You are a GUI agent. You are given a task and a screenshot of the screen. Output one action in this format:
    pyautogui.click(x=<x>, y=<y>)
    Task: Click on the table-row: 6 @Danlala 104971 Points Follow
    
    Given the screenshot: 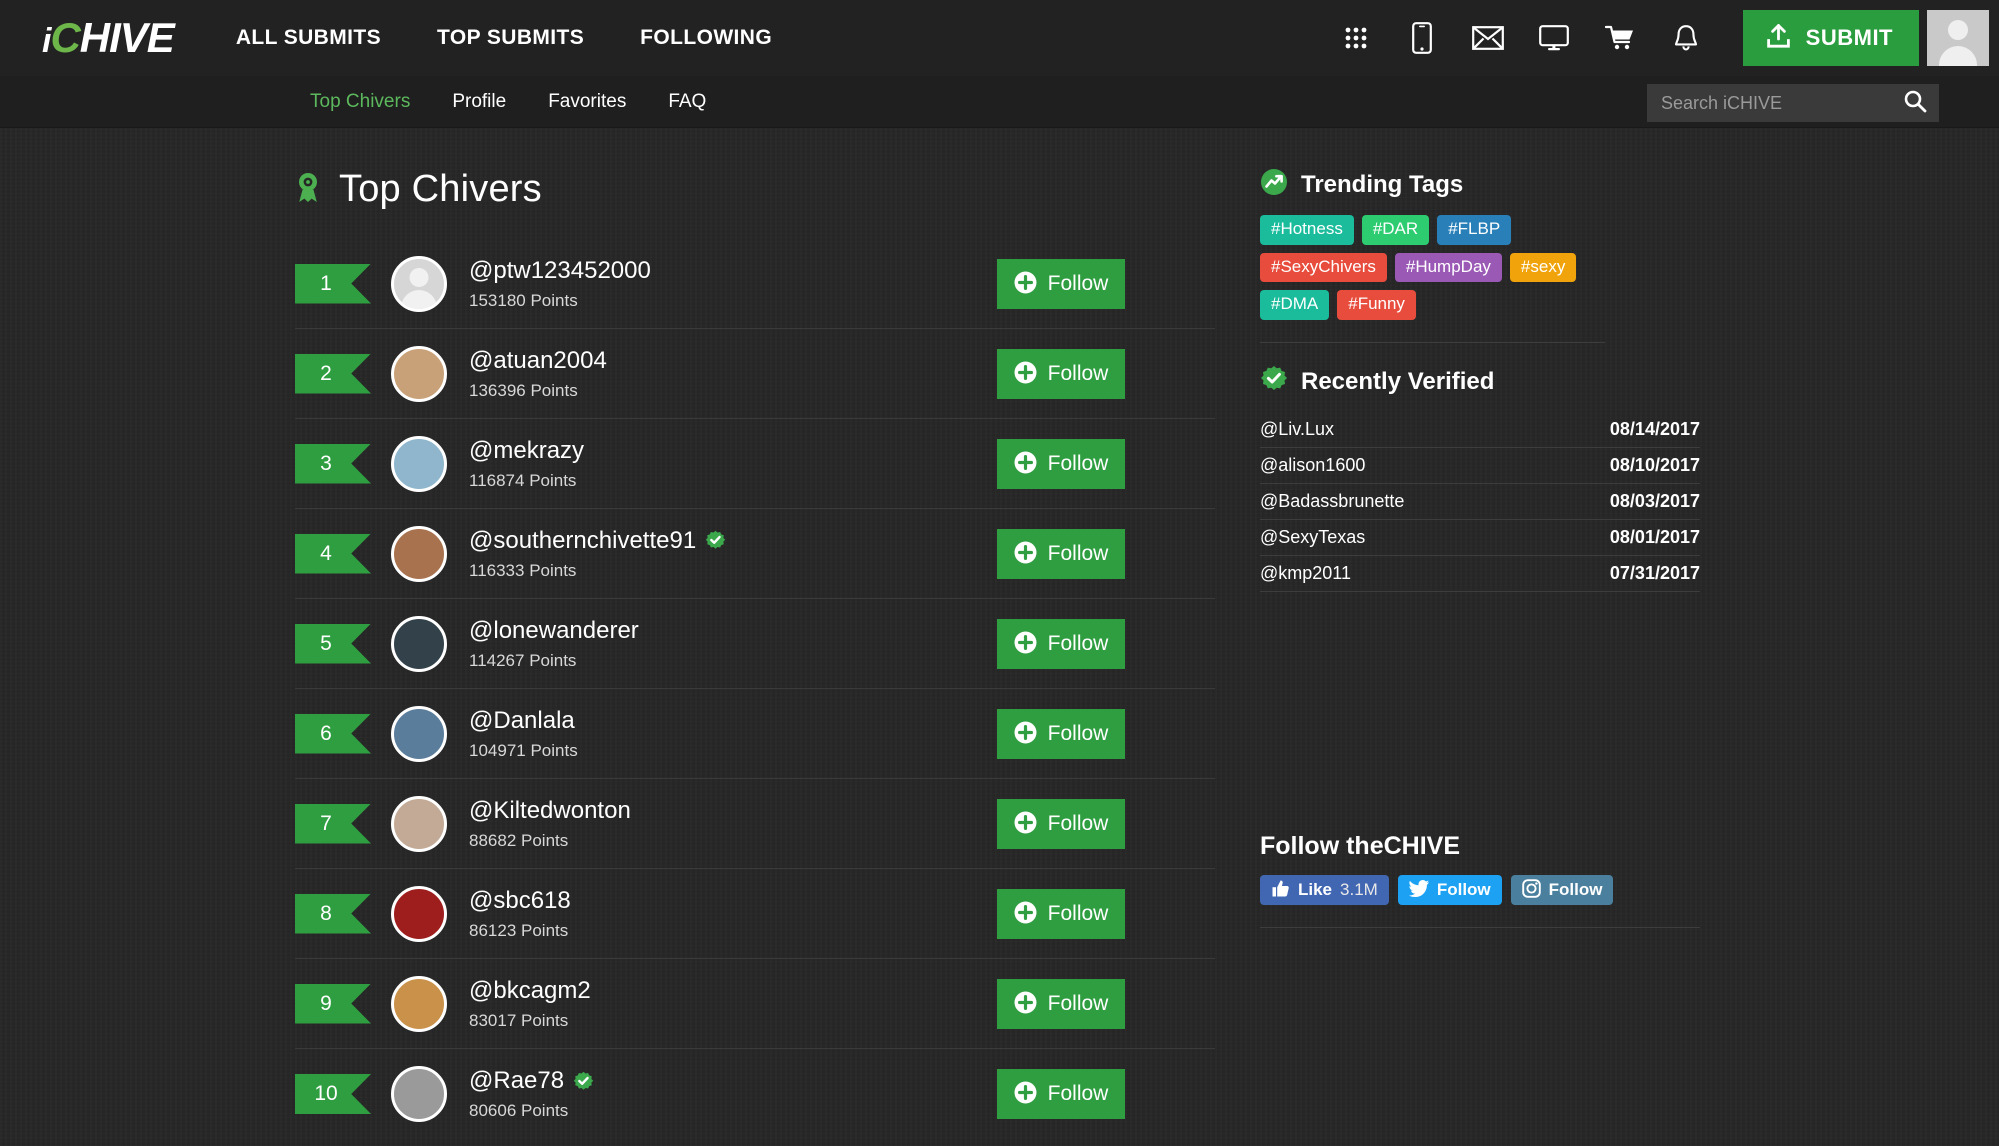 What is the action you would take?
    pyautogui.click(x=755, y=734)
    